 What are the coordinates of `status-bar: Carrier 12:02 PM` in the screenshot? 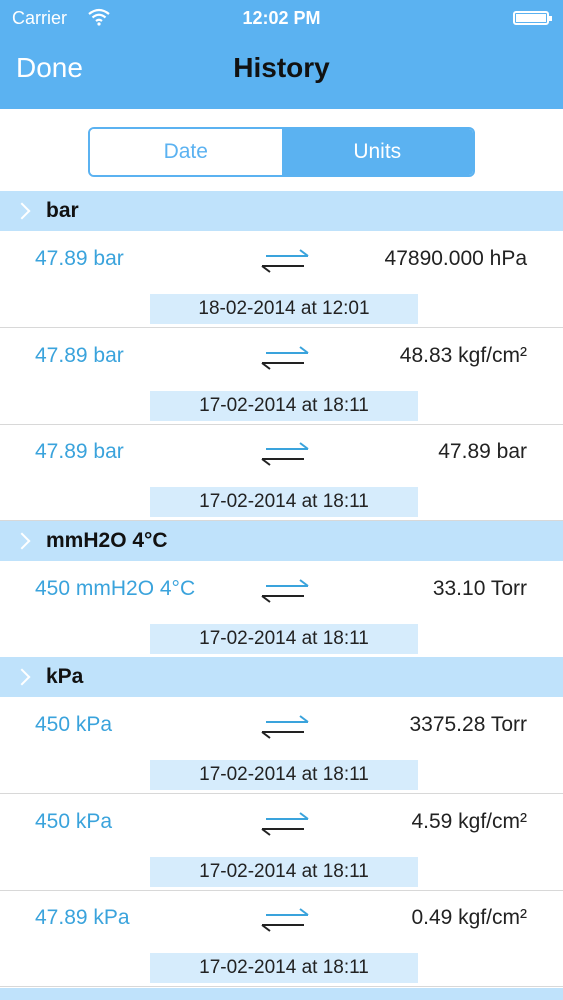 It's located at (281, 19).